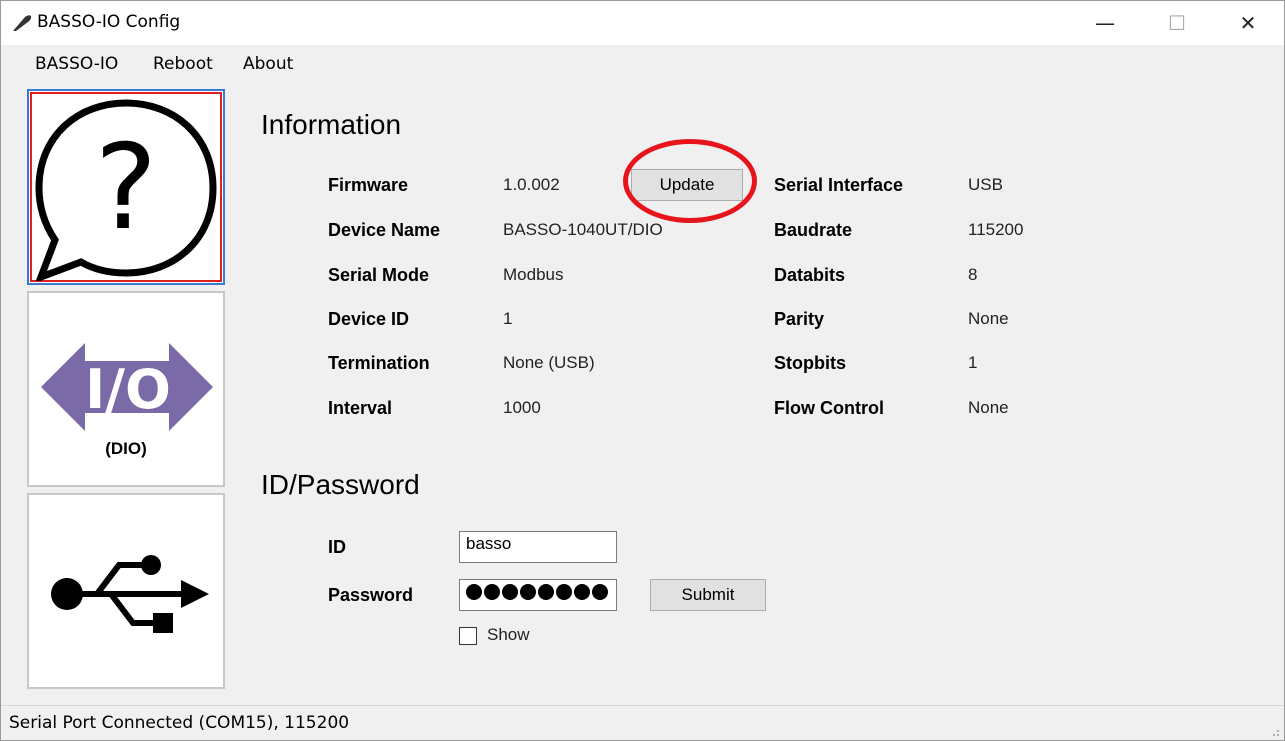  I want to click on firmware-label: Firmware, so click(368, 185).